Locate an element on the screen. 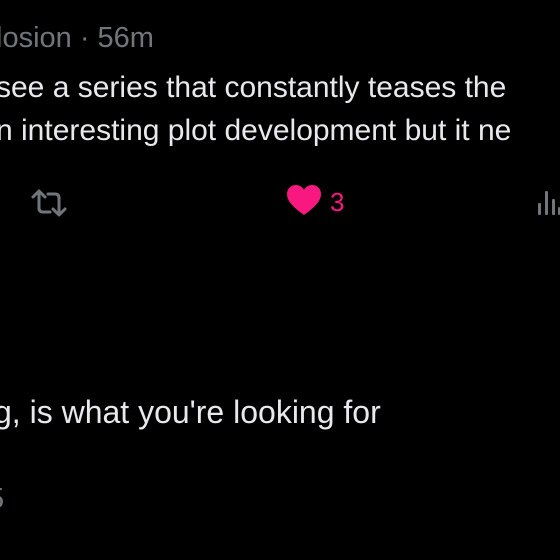 The image size is (560, 560). heart-filled-icon is located at coordinates (304, 202).